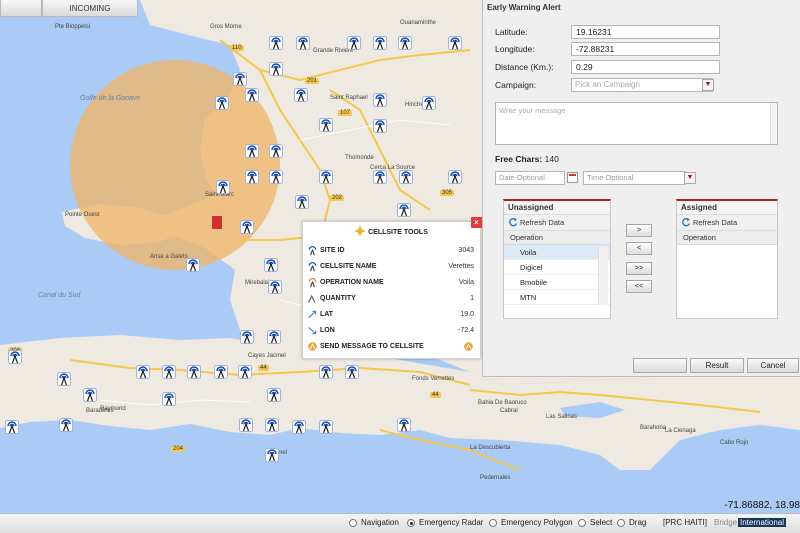 The height and width of the screenshot is (533, 800). What do you see at coordinates (762, 522) in the screenshot?
I see `layer-international: International` at bounding box center [762, 522].